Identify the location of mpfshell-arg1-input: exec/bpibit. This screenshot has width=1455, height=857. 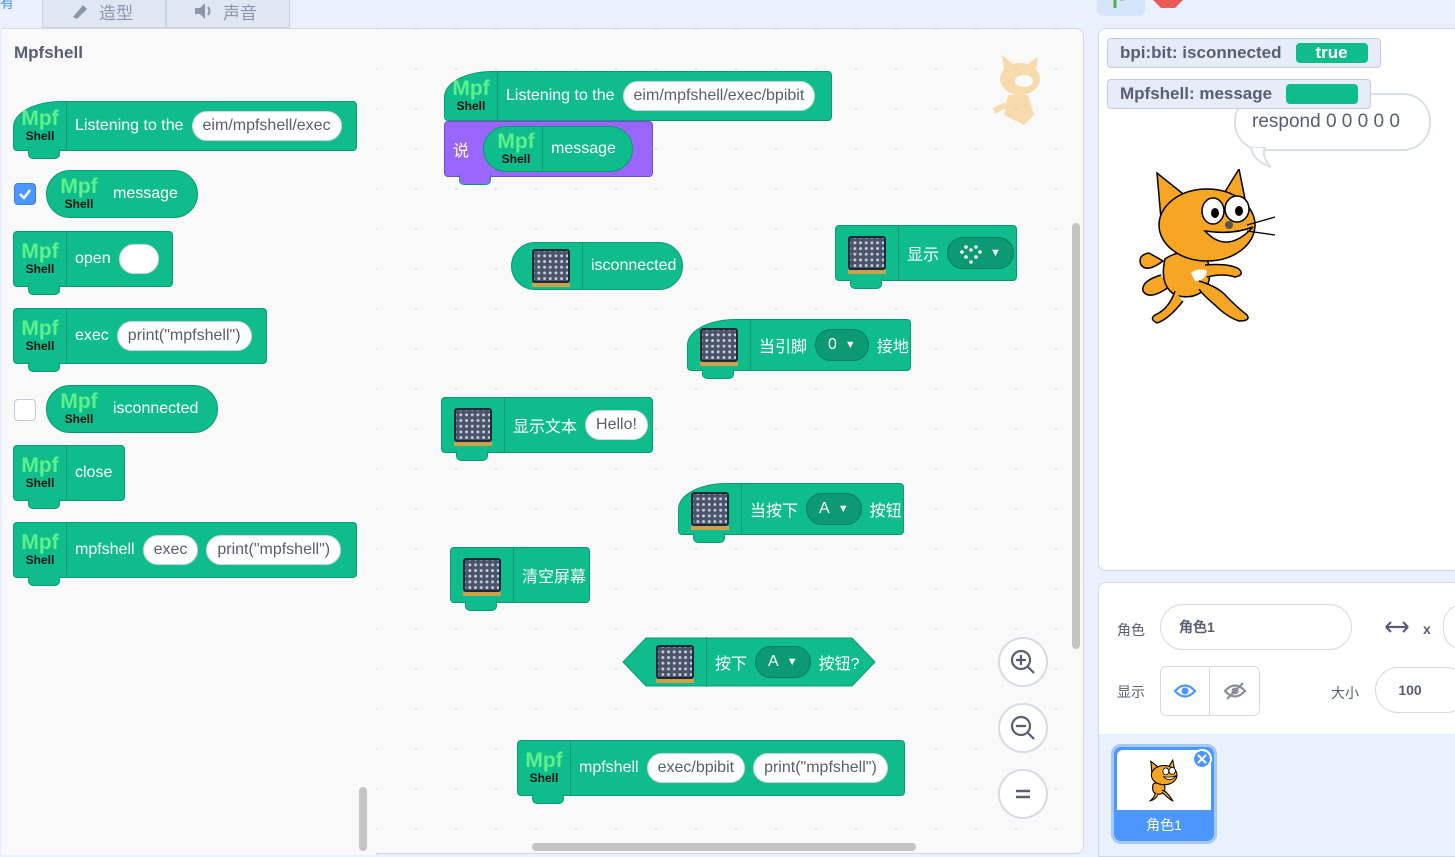
(696, 768).